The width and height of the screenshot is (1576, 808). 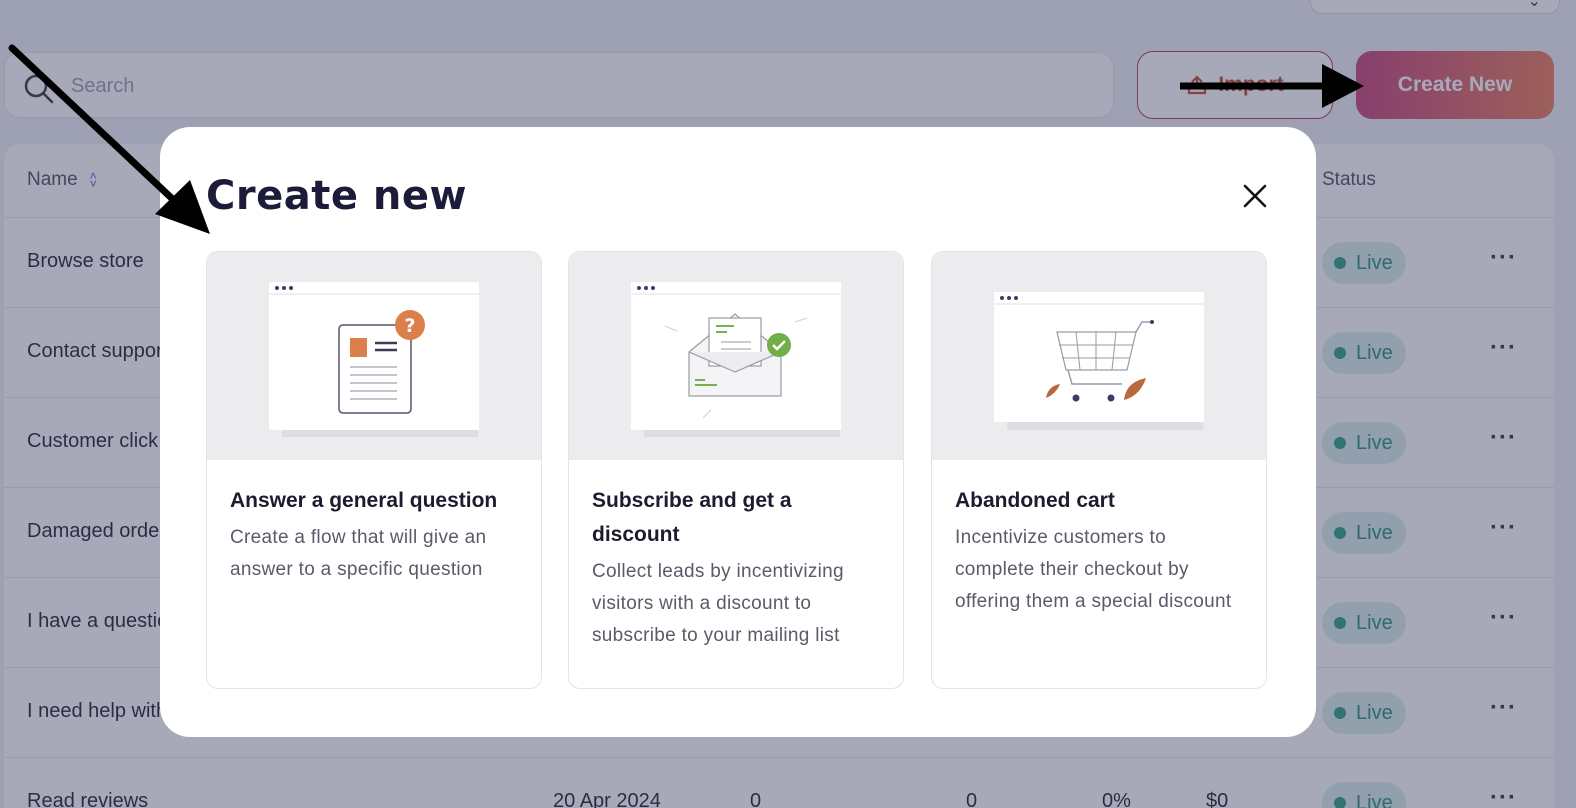 I want to click on shopping-cart-illustration, so click(x=1099, y=356).